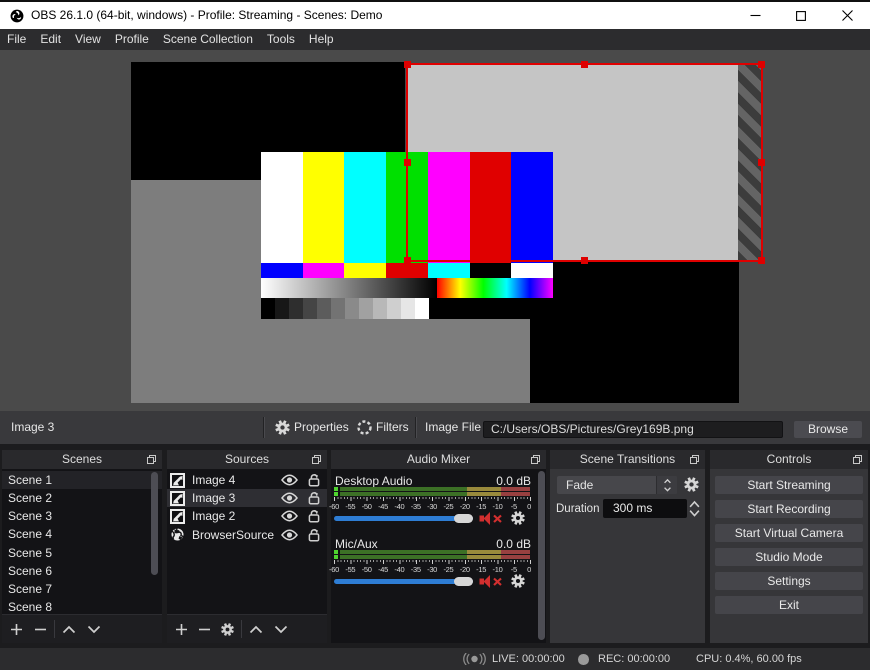  I want to click on properties-button: Properties, so click(321, 427).